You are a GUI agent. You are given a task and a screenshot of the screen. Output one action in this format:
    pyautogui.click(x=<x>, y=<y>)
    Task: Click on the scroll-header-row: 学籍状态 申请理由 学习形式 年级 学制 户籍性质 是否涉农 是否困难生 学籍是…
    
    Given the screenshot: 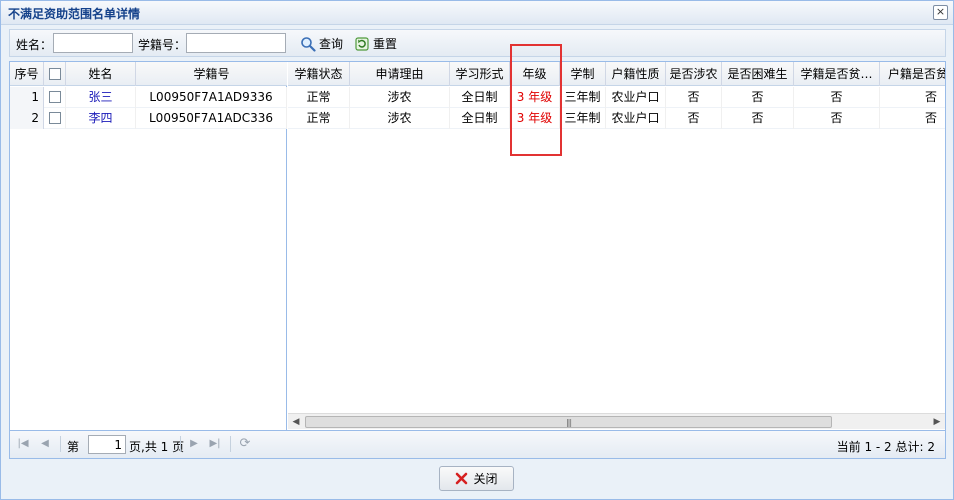 What is the action you would take?
    pyautogui.click(x=616, y=74)
    